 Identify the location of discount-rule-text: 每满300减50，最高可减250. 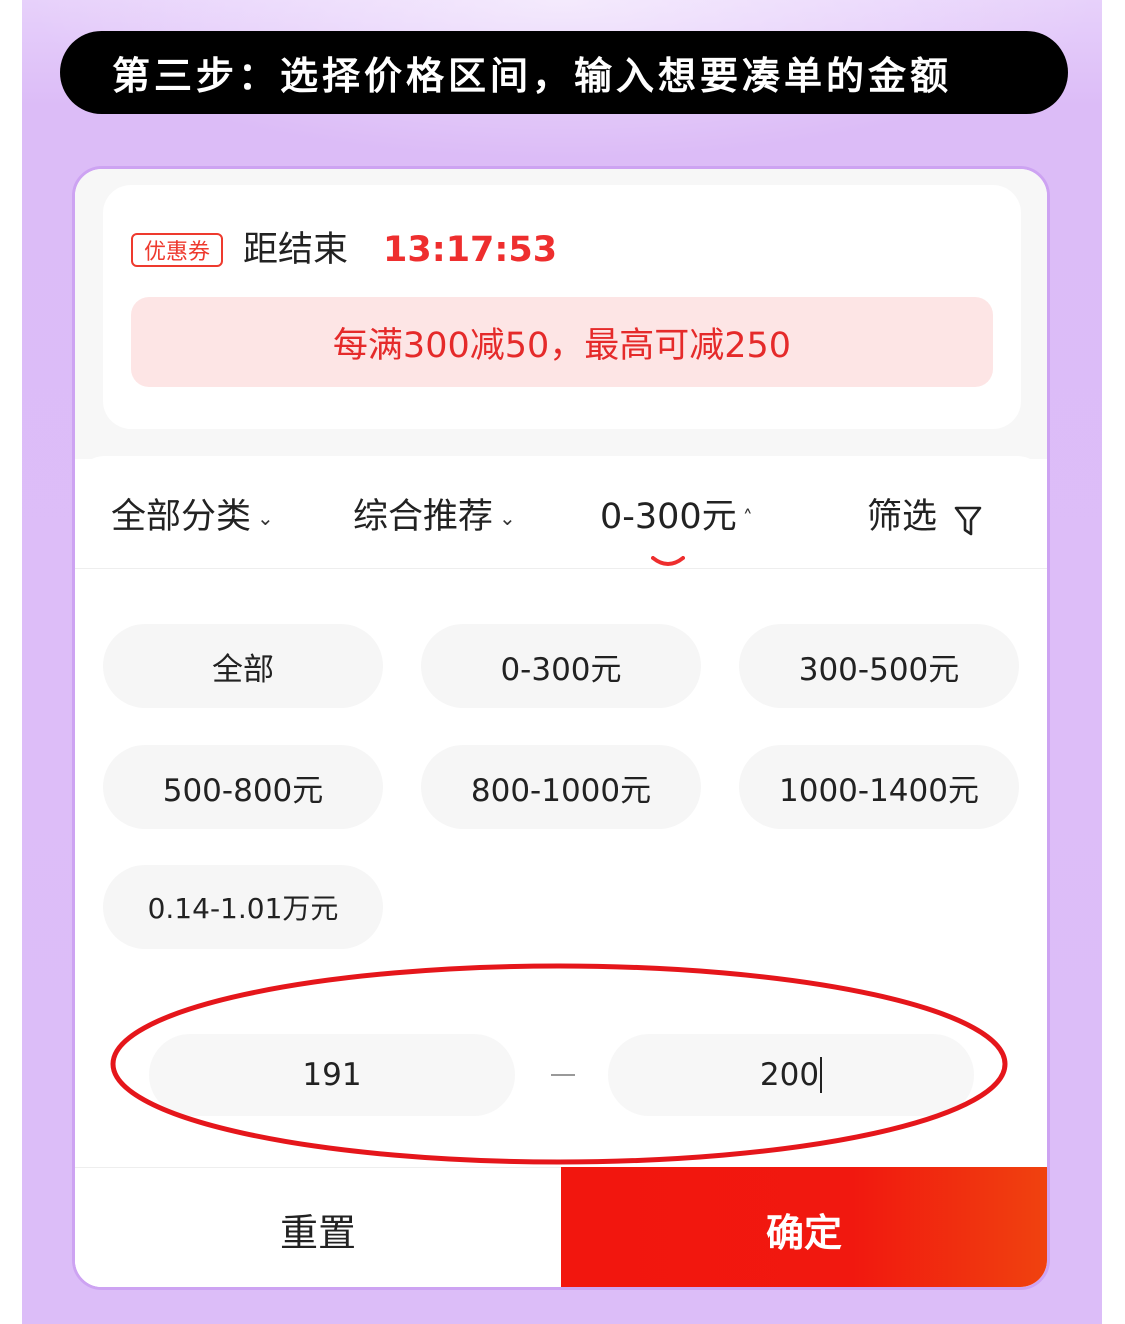
(562, 345).